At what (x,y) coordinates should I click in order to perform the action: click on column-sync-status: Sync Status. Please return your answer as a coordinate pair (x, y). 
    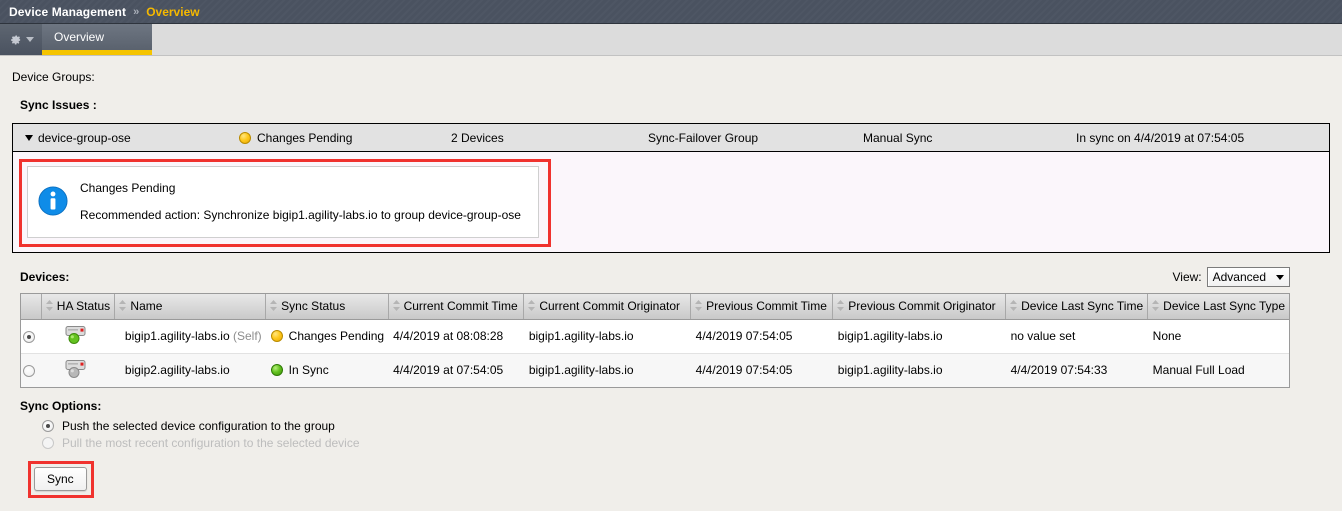
    Looking at the image, I should click on (327, 307).